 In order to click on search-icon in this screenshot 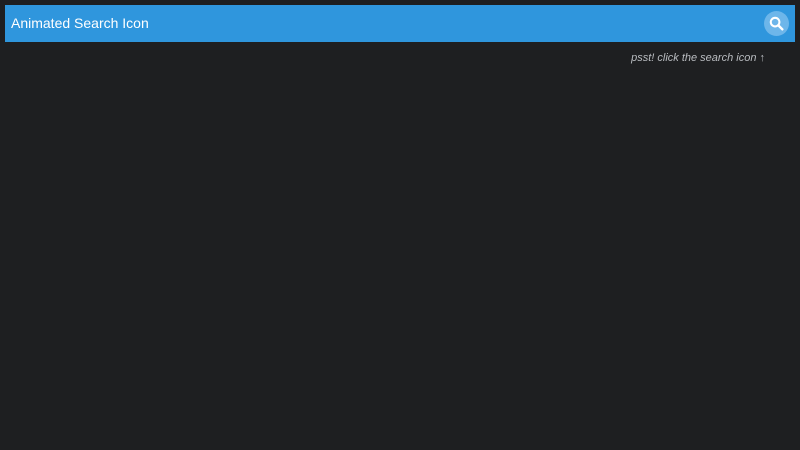, I will do `click(776, 23)`.